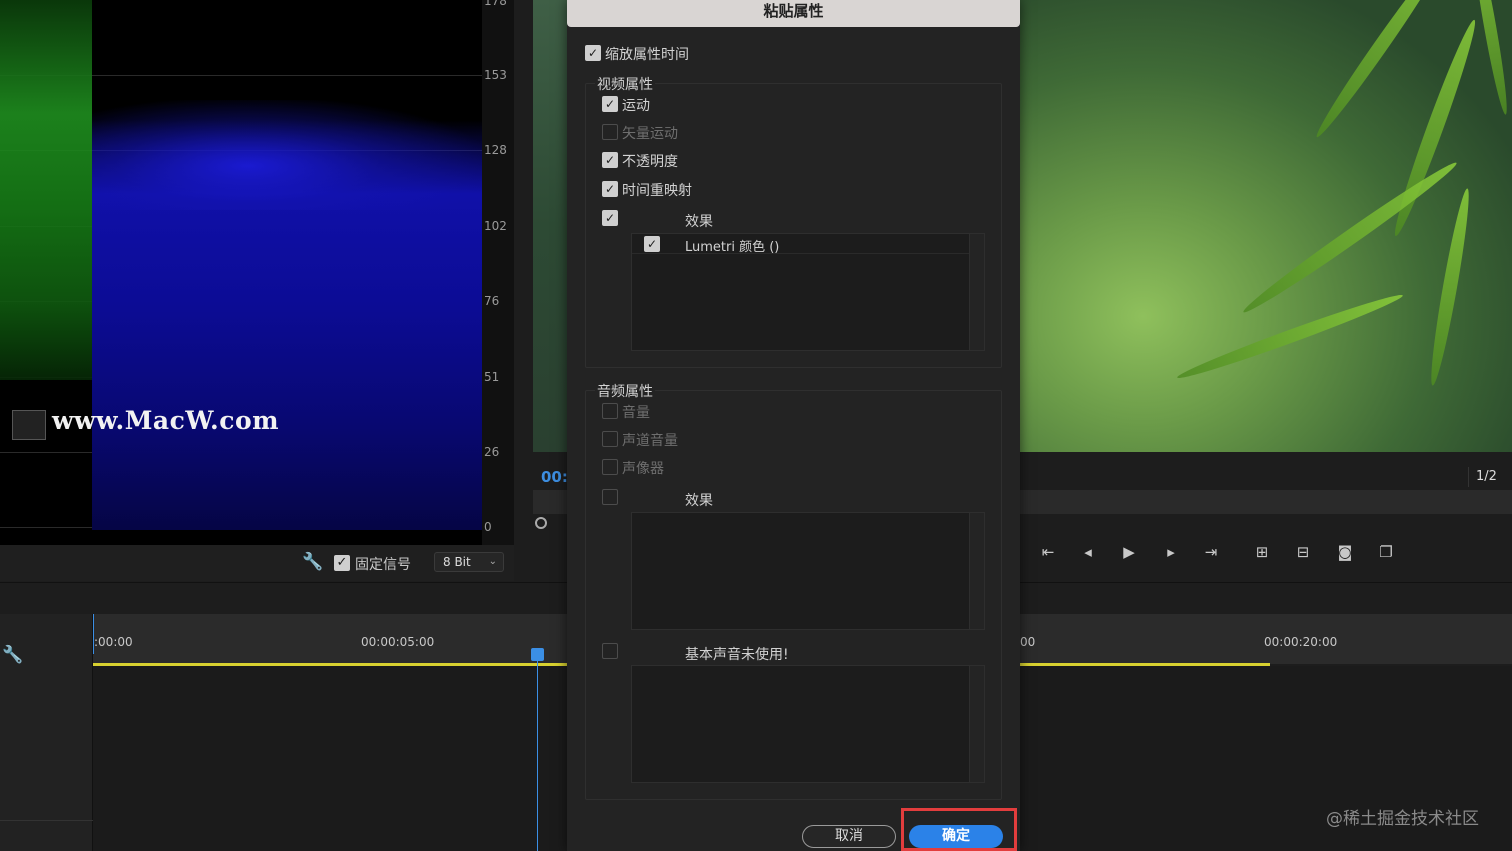  Describe the element at coordinates (610, 651) in the screenshot. I see `essential-sound-checkbox` at that location.